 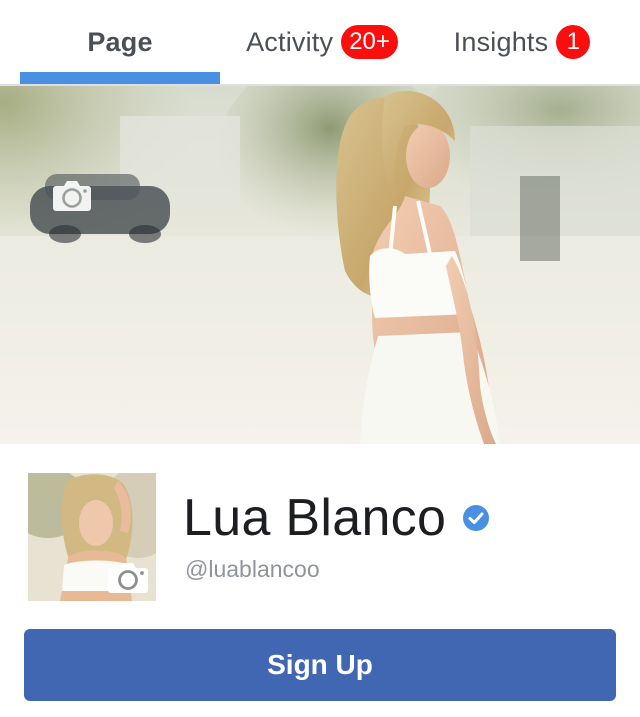 I want to click on profile-name-row: Lua Blanco, so click(x=336, y=518).